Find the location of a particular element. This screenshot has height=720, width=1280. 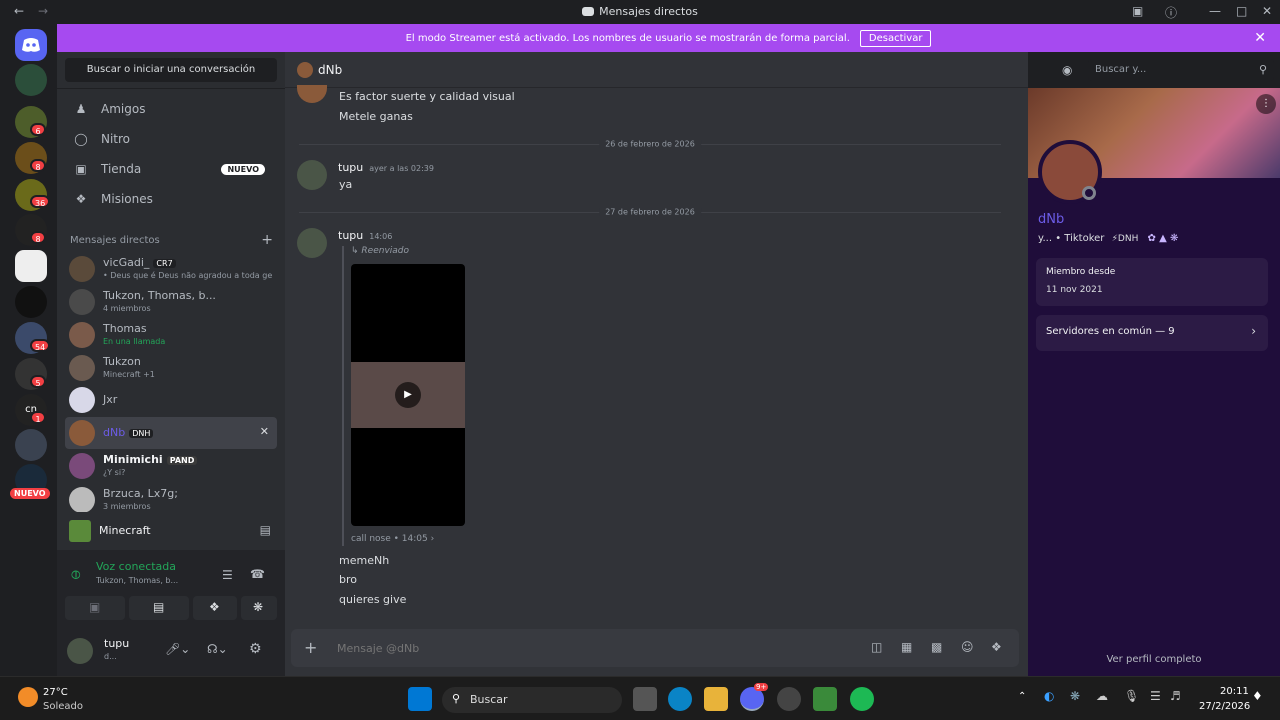

inbox-icon: ▣ is located at coordinates (1137, 11).